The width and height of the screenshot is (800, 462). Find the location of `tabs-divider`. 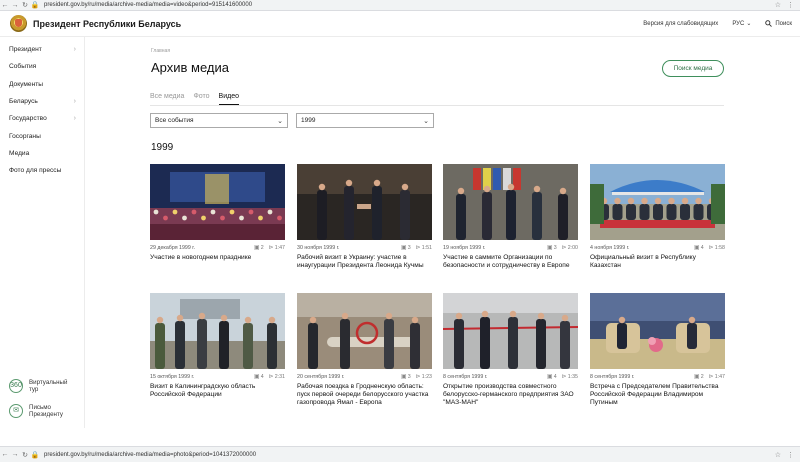

tabs-divider is located at coordinates (437, 105).